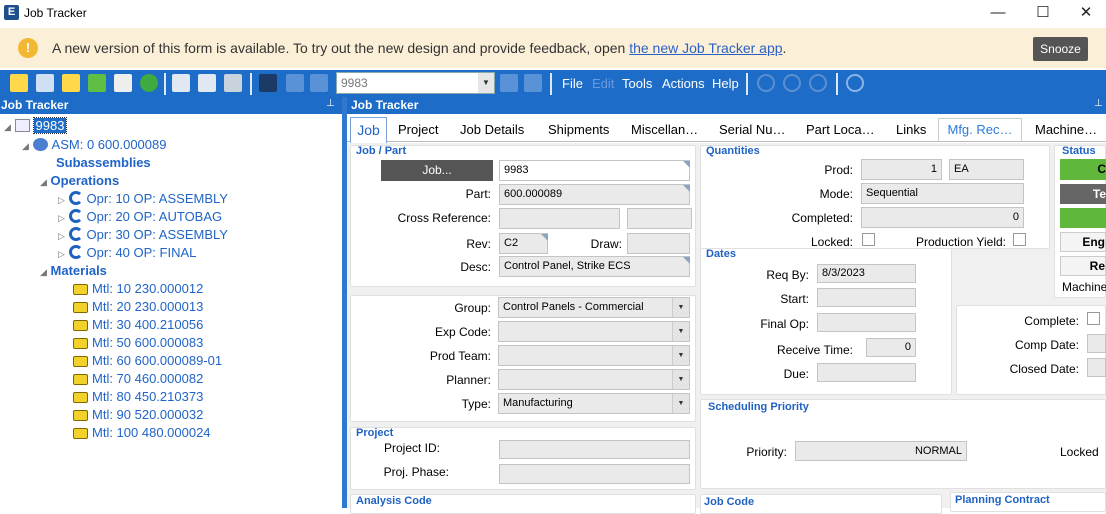  Describe the element at coordinates (594, 266) in the screenshot. I see `desc-field: Control Panel, Strike ECS` at that location.